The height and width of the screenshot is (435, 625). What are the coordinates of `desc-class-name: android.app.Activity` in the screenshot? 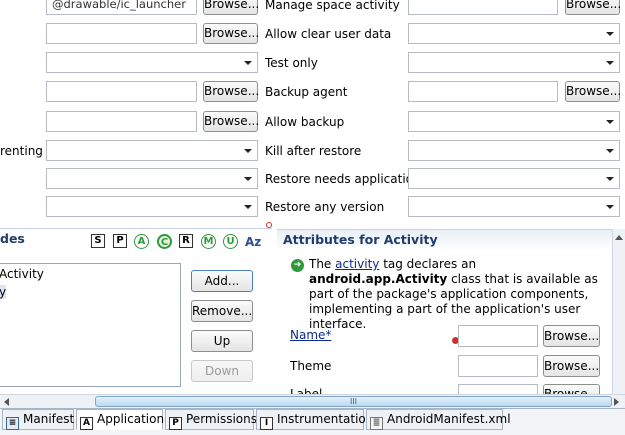 It's located at (378, 279).